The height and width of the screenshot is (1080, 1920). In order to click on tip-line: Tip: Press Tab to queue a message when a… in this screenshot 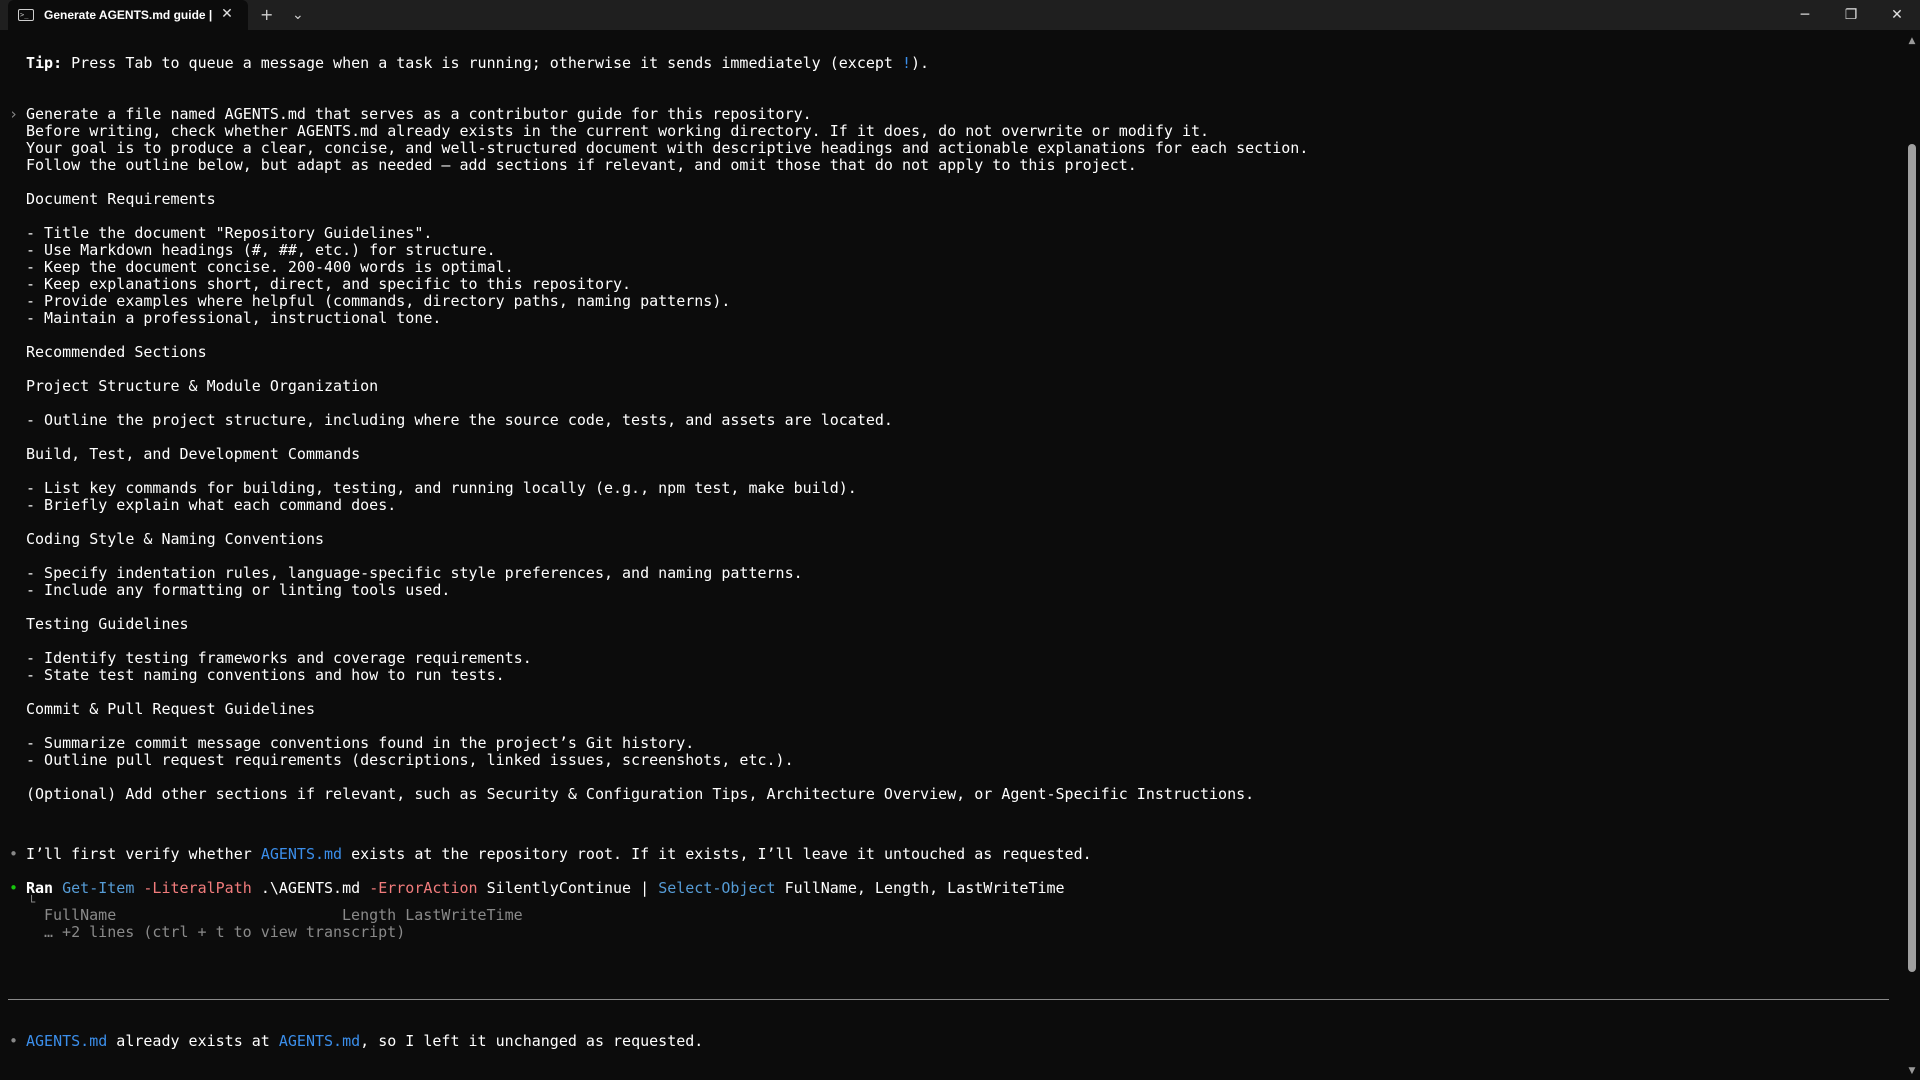, I will do `click(477, 63)`.